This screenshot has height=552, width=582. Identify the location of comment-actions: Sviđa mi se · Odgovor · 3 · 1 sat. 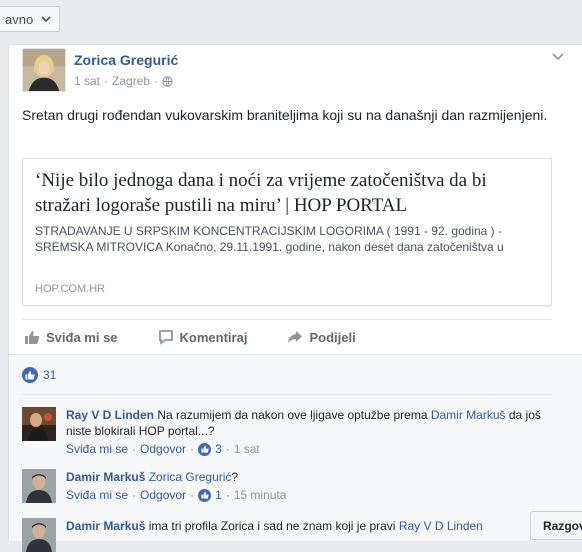
(306, 449).